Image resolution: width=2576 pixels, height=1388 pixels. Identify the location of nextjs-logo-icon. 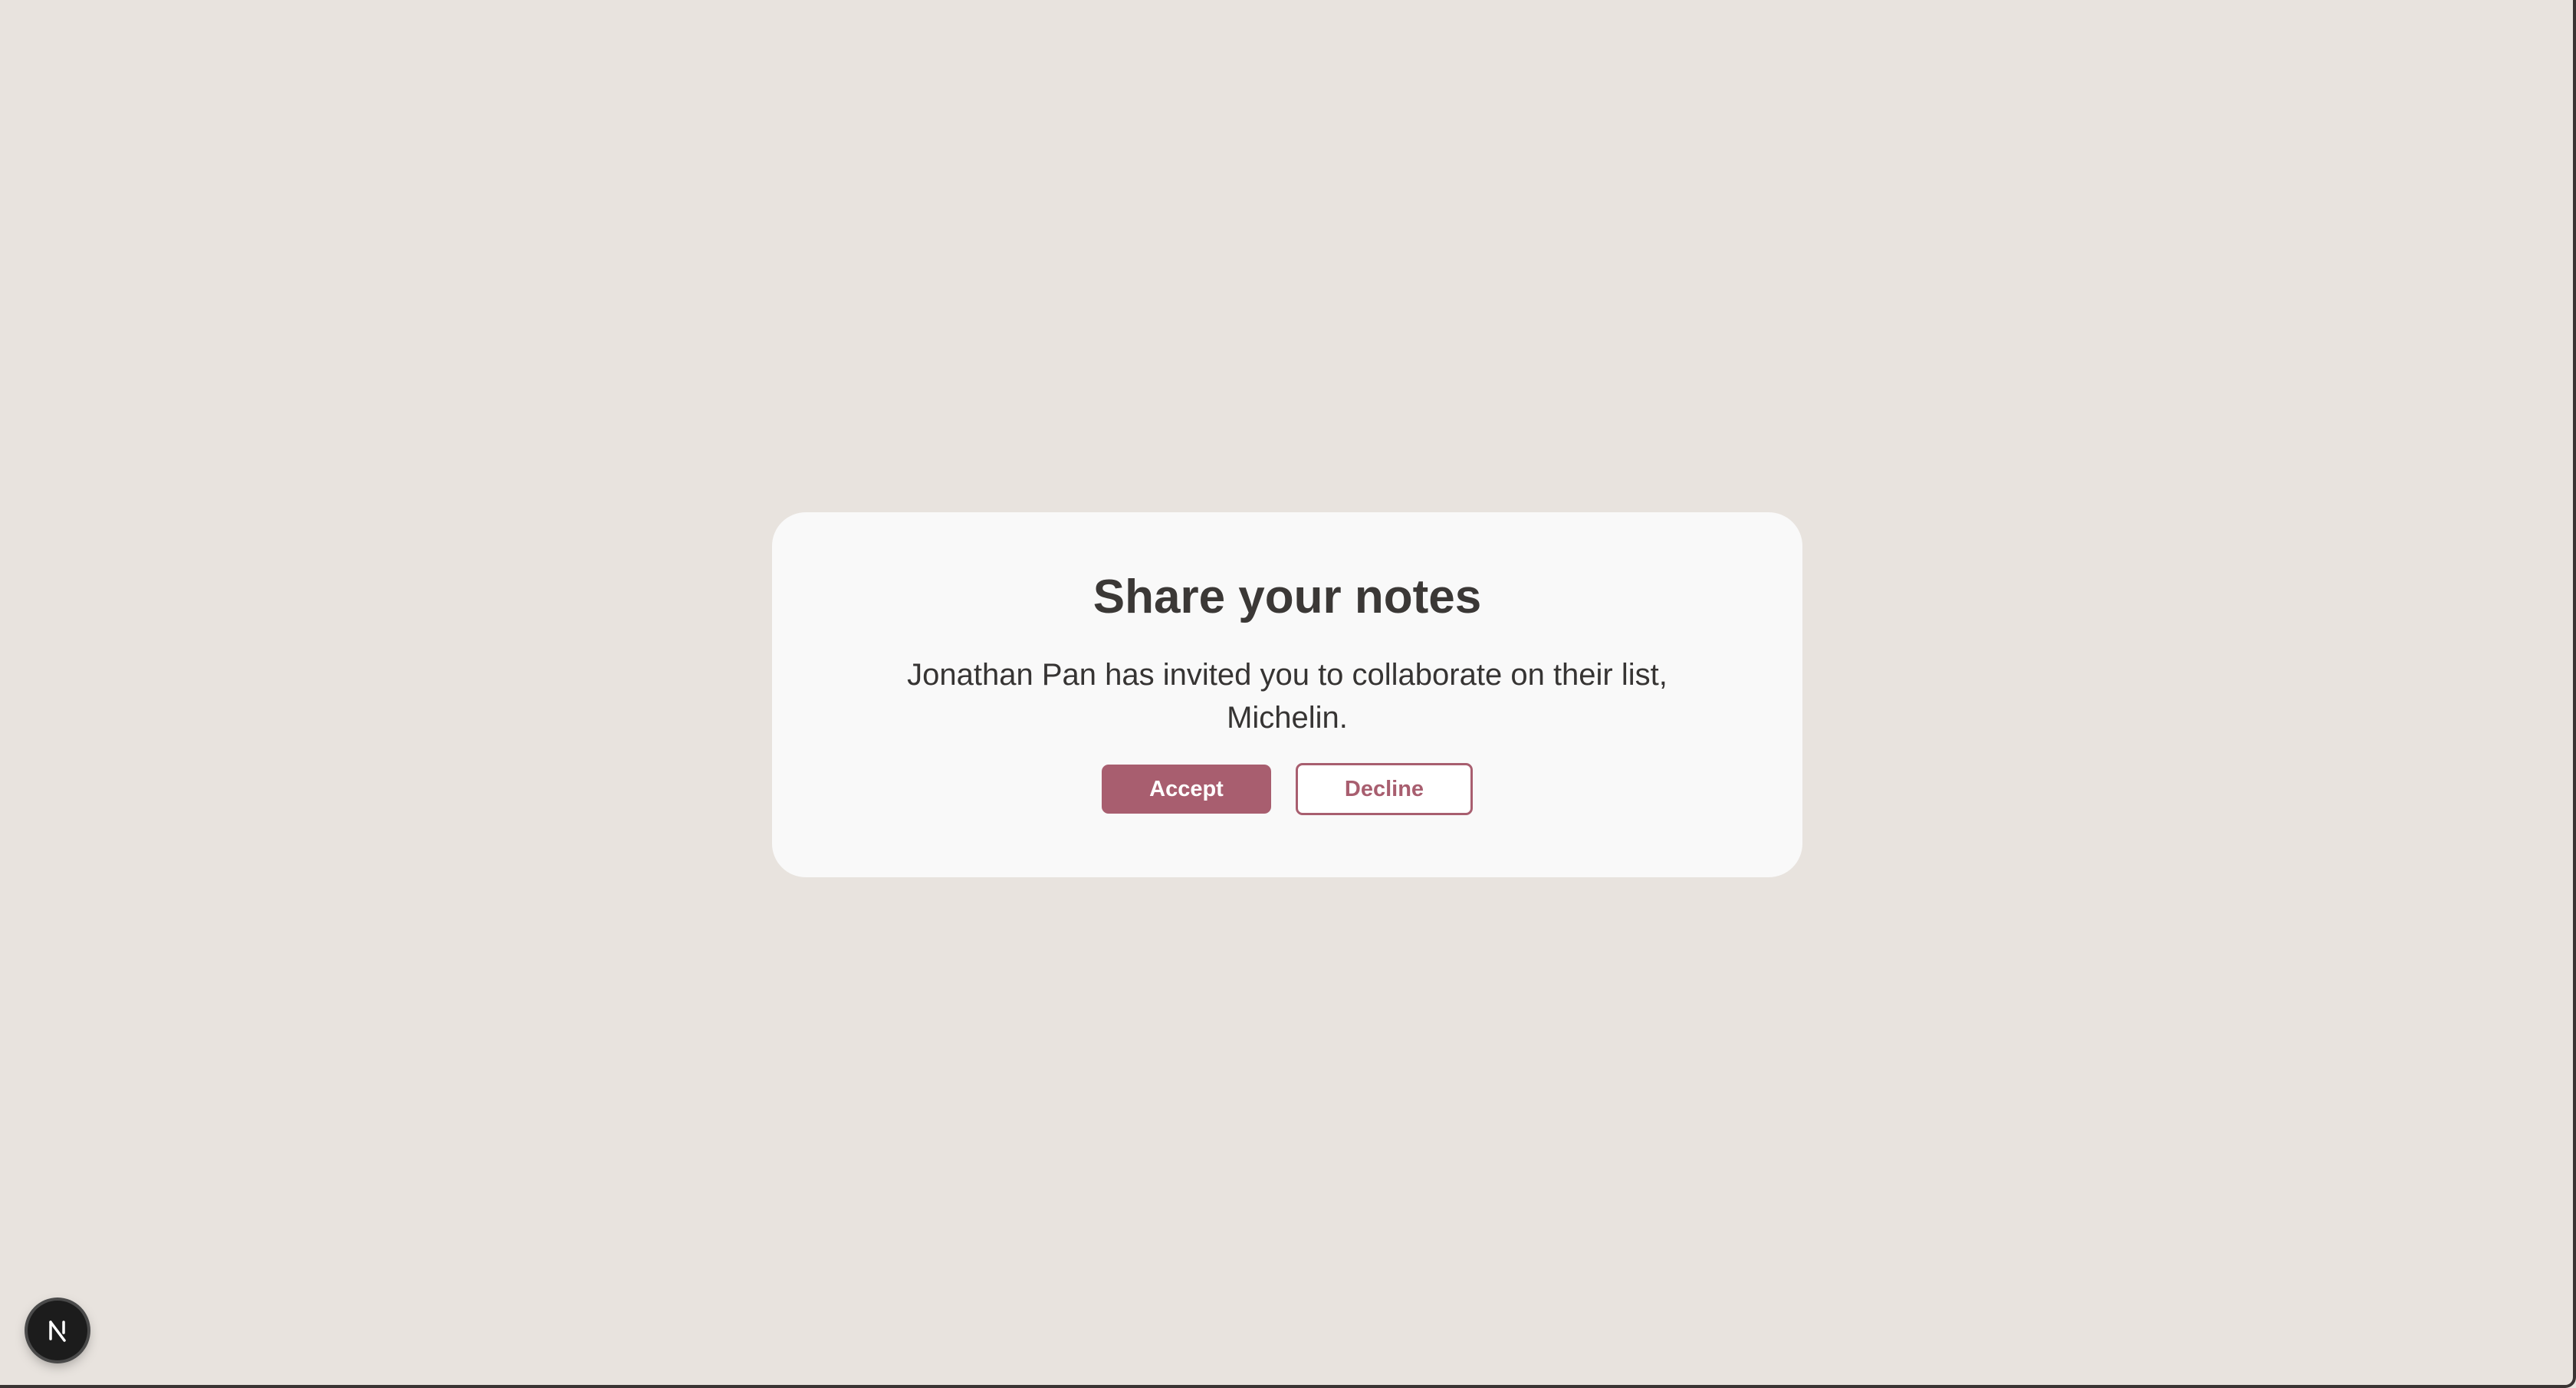
(58, 1330).